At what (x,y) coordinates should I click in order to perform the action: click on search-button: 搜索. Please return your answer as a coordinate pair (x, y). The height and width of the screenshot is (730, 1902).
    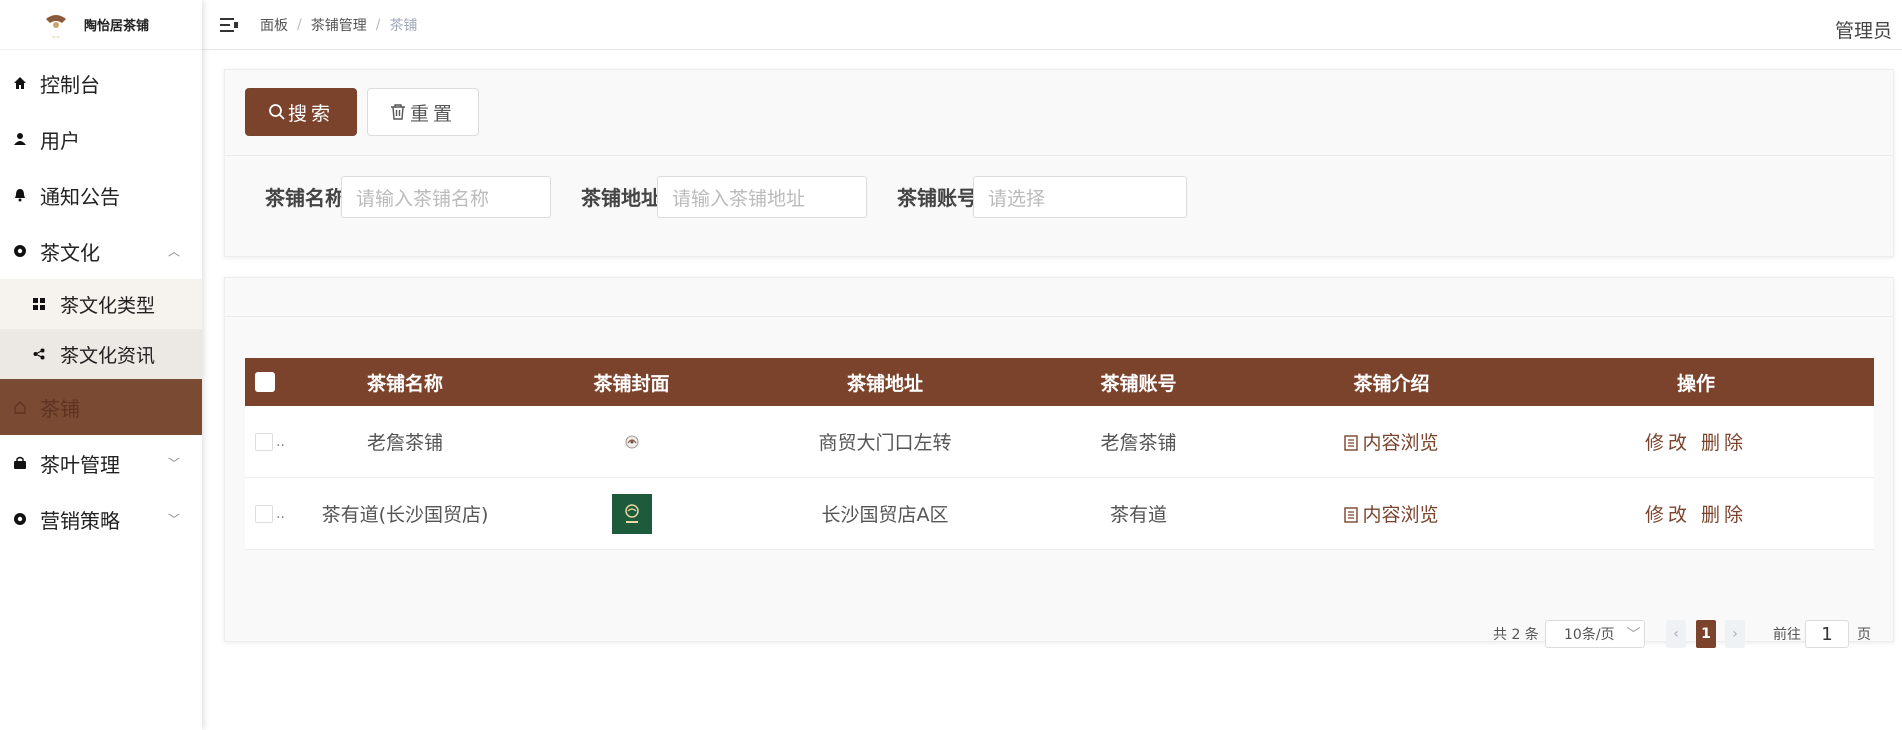
    Looking at the image, I should click on (301, 112).